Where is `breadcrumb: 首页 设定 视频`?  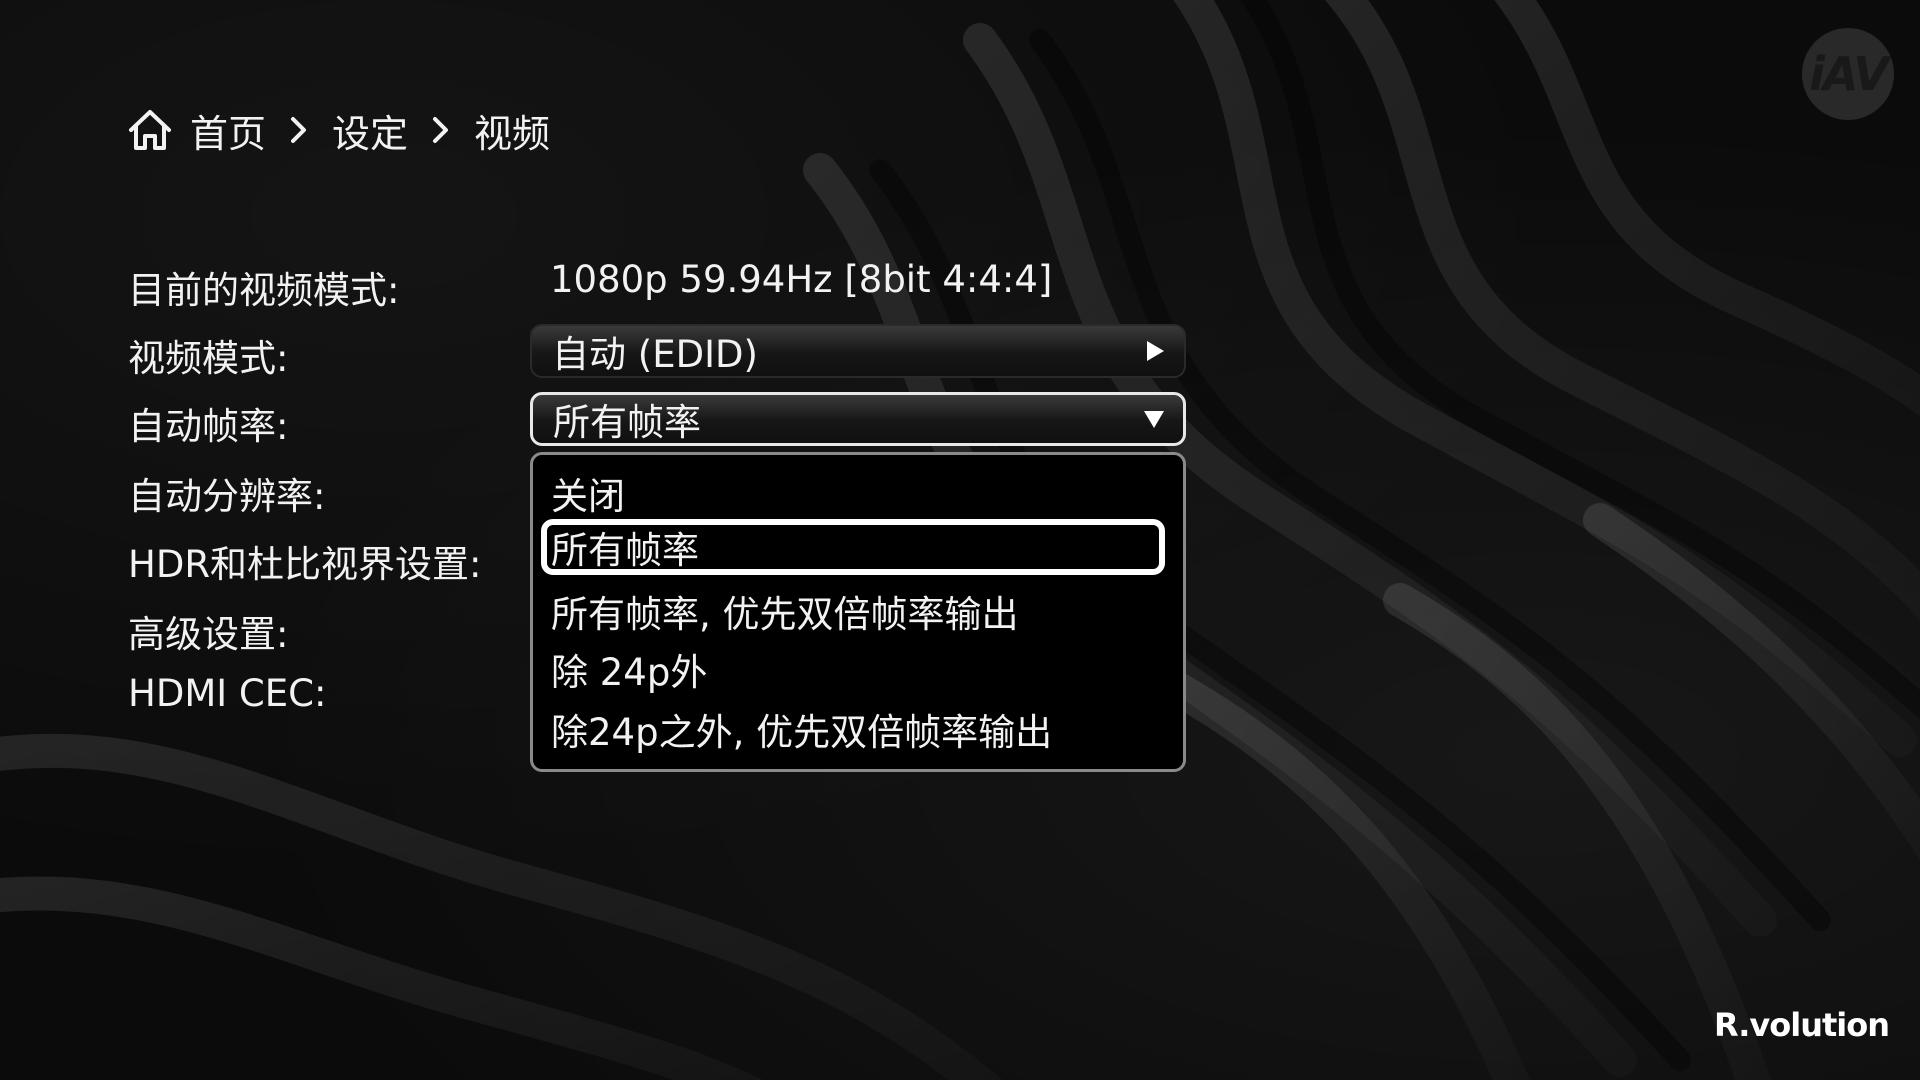 breadcrumb: 首页 设定 视频 is located at coordinates (338, 130).